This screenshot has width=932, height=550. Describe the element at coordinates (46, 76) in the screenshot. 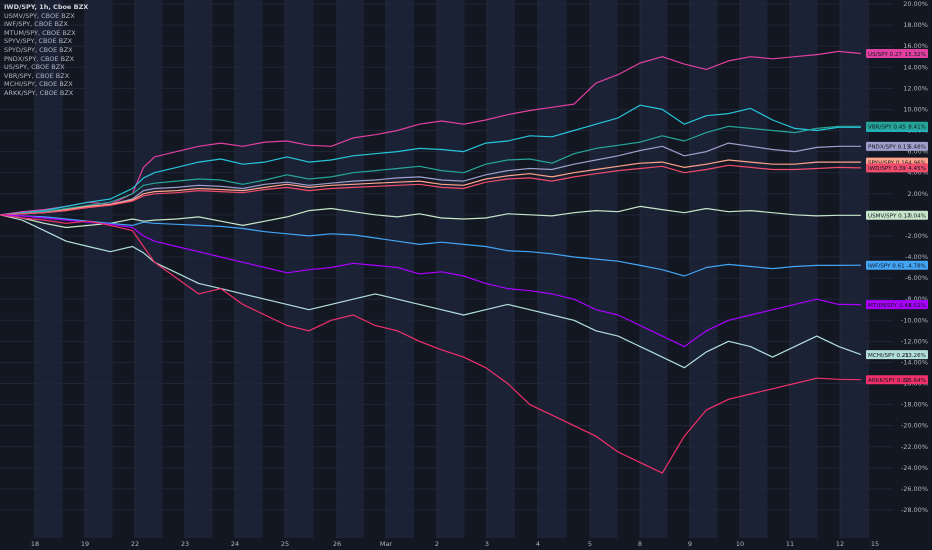

I see `legend-item: VBR/SPY, CBOE BZX` at that location.